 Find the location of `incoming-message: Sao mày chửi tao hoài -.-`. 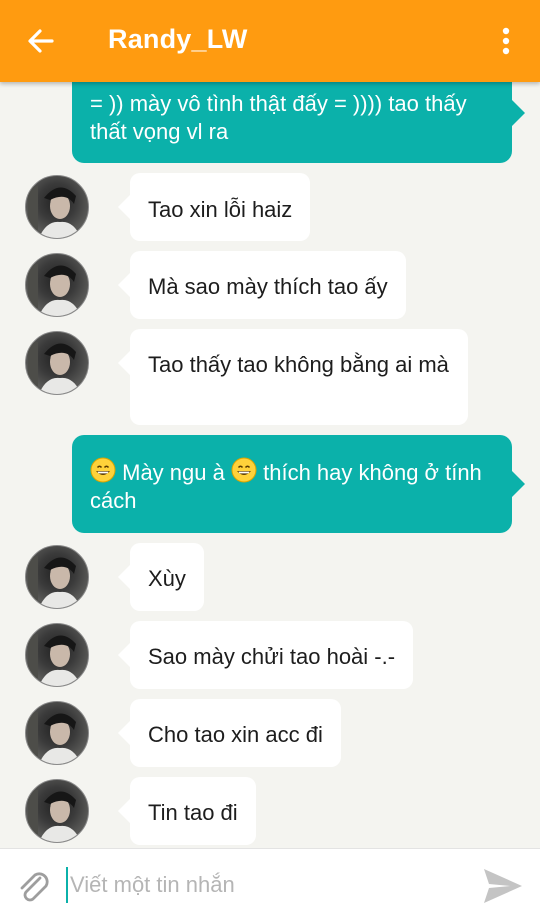

incoming-message: Sao mày chửi tao hoài -.- is located at coordinates (265, 655).